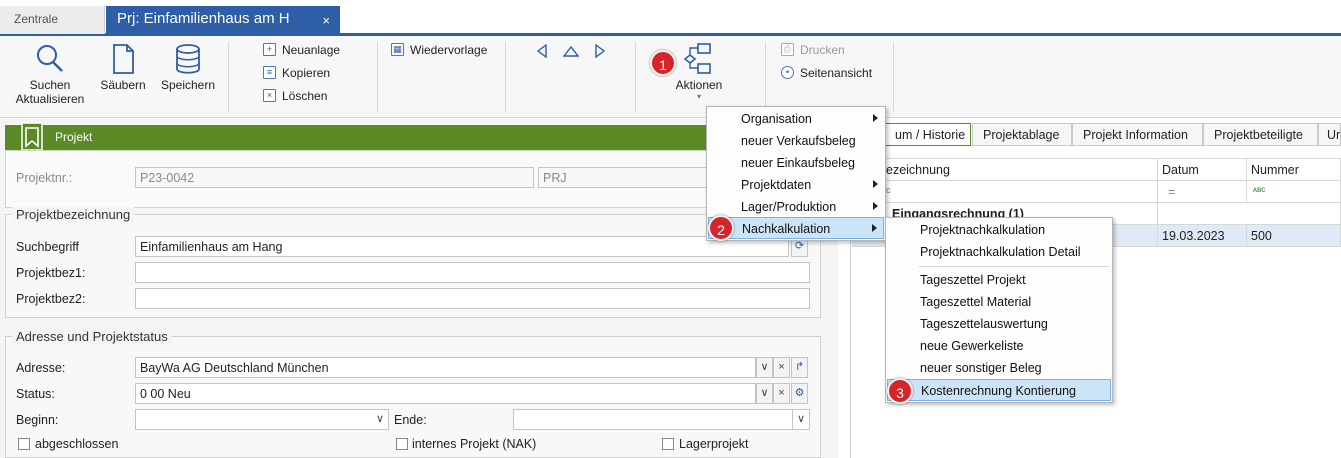  I want to click on save-button: Speichern, so click(188, 67).